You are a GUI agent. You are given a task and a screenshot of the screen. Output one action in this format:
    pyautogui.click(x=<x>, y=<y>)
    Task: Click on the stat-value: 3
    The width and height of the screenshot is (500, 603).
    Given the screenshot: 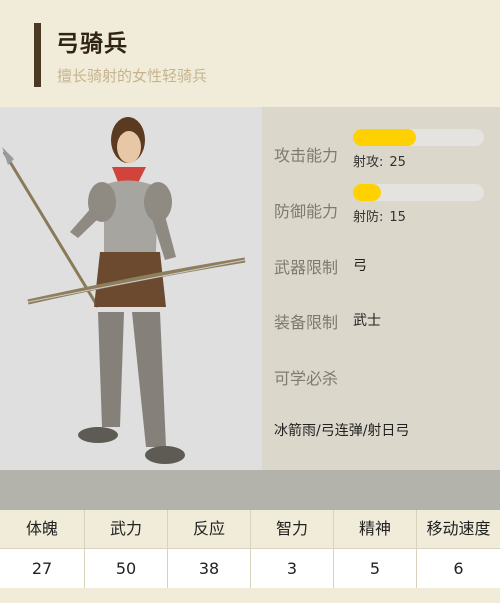 What is the action you would take?
    pyautogui.click(x=291, y=568)
    